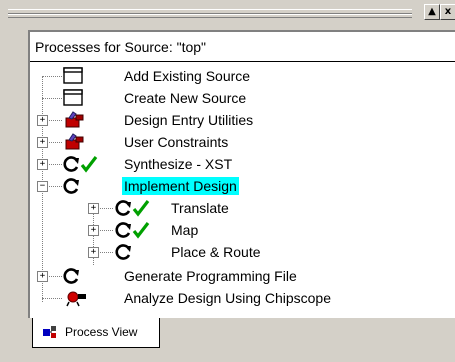 The image size is (455, 362). Describe the element at coordinates (200, 208) in the screenshot. I see `tree-item-label: Translate` at that location.